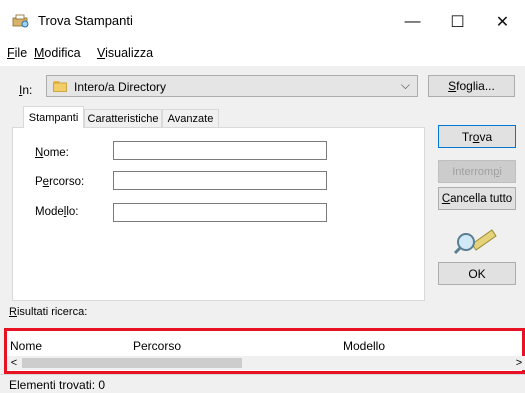  What do you see at coordinates (500, 171) in the screenshot?
I see `stop-label-rest: i` at bounding box center [500, 171].